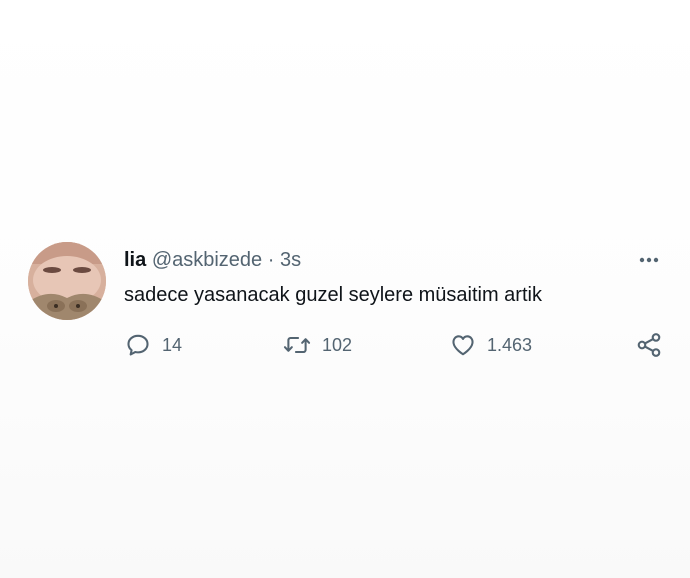  What do you see at coordinates (297, 345) in the screenshot?
I see `retweet-icon` at bounding box center [297, 345].